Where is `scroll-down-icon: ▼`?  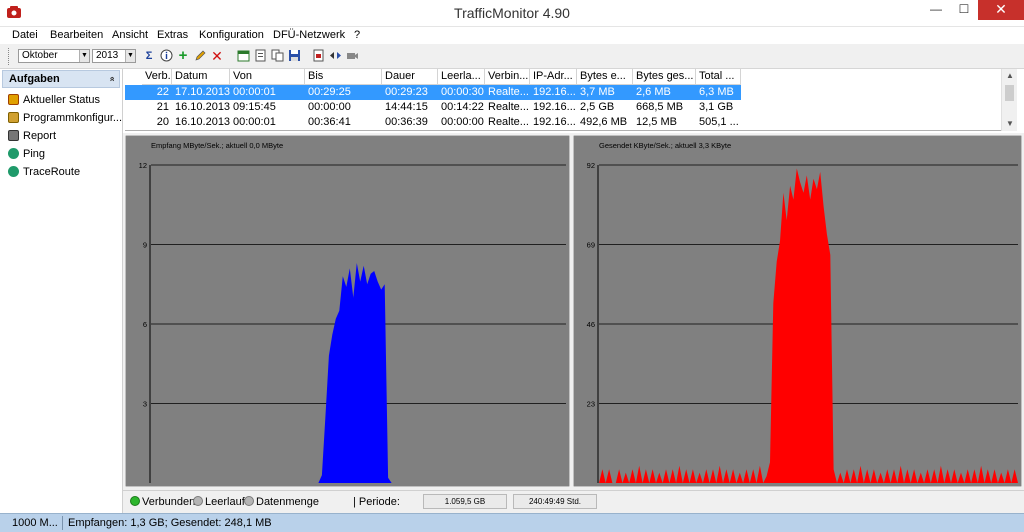 scroll-down-icon: ▼ is located at coordinates (1010, 124).